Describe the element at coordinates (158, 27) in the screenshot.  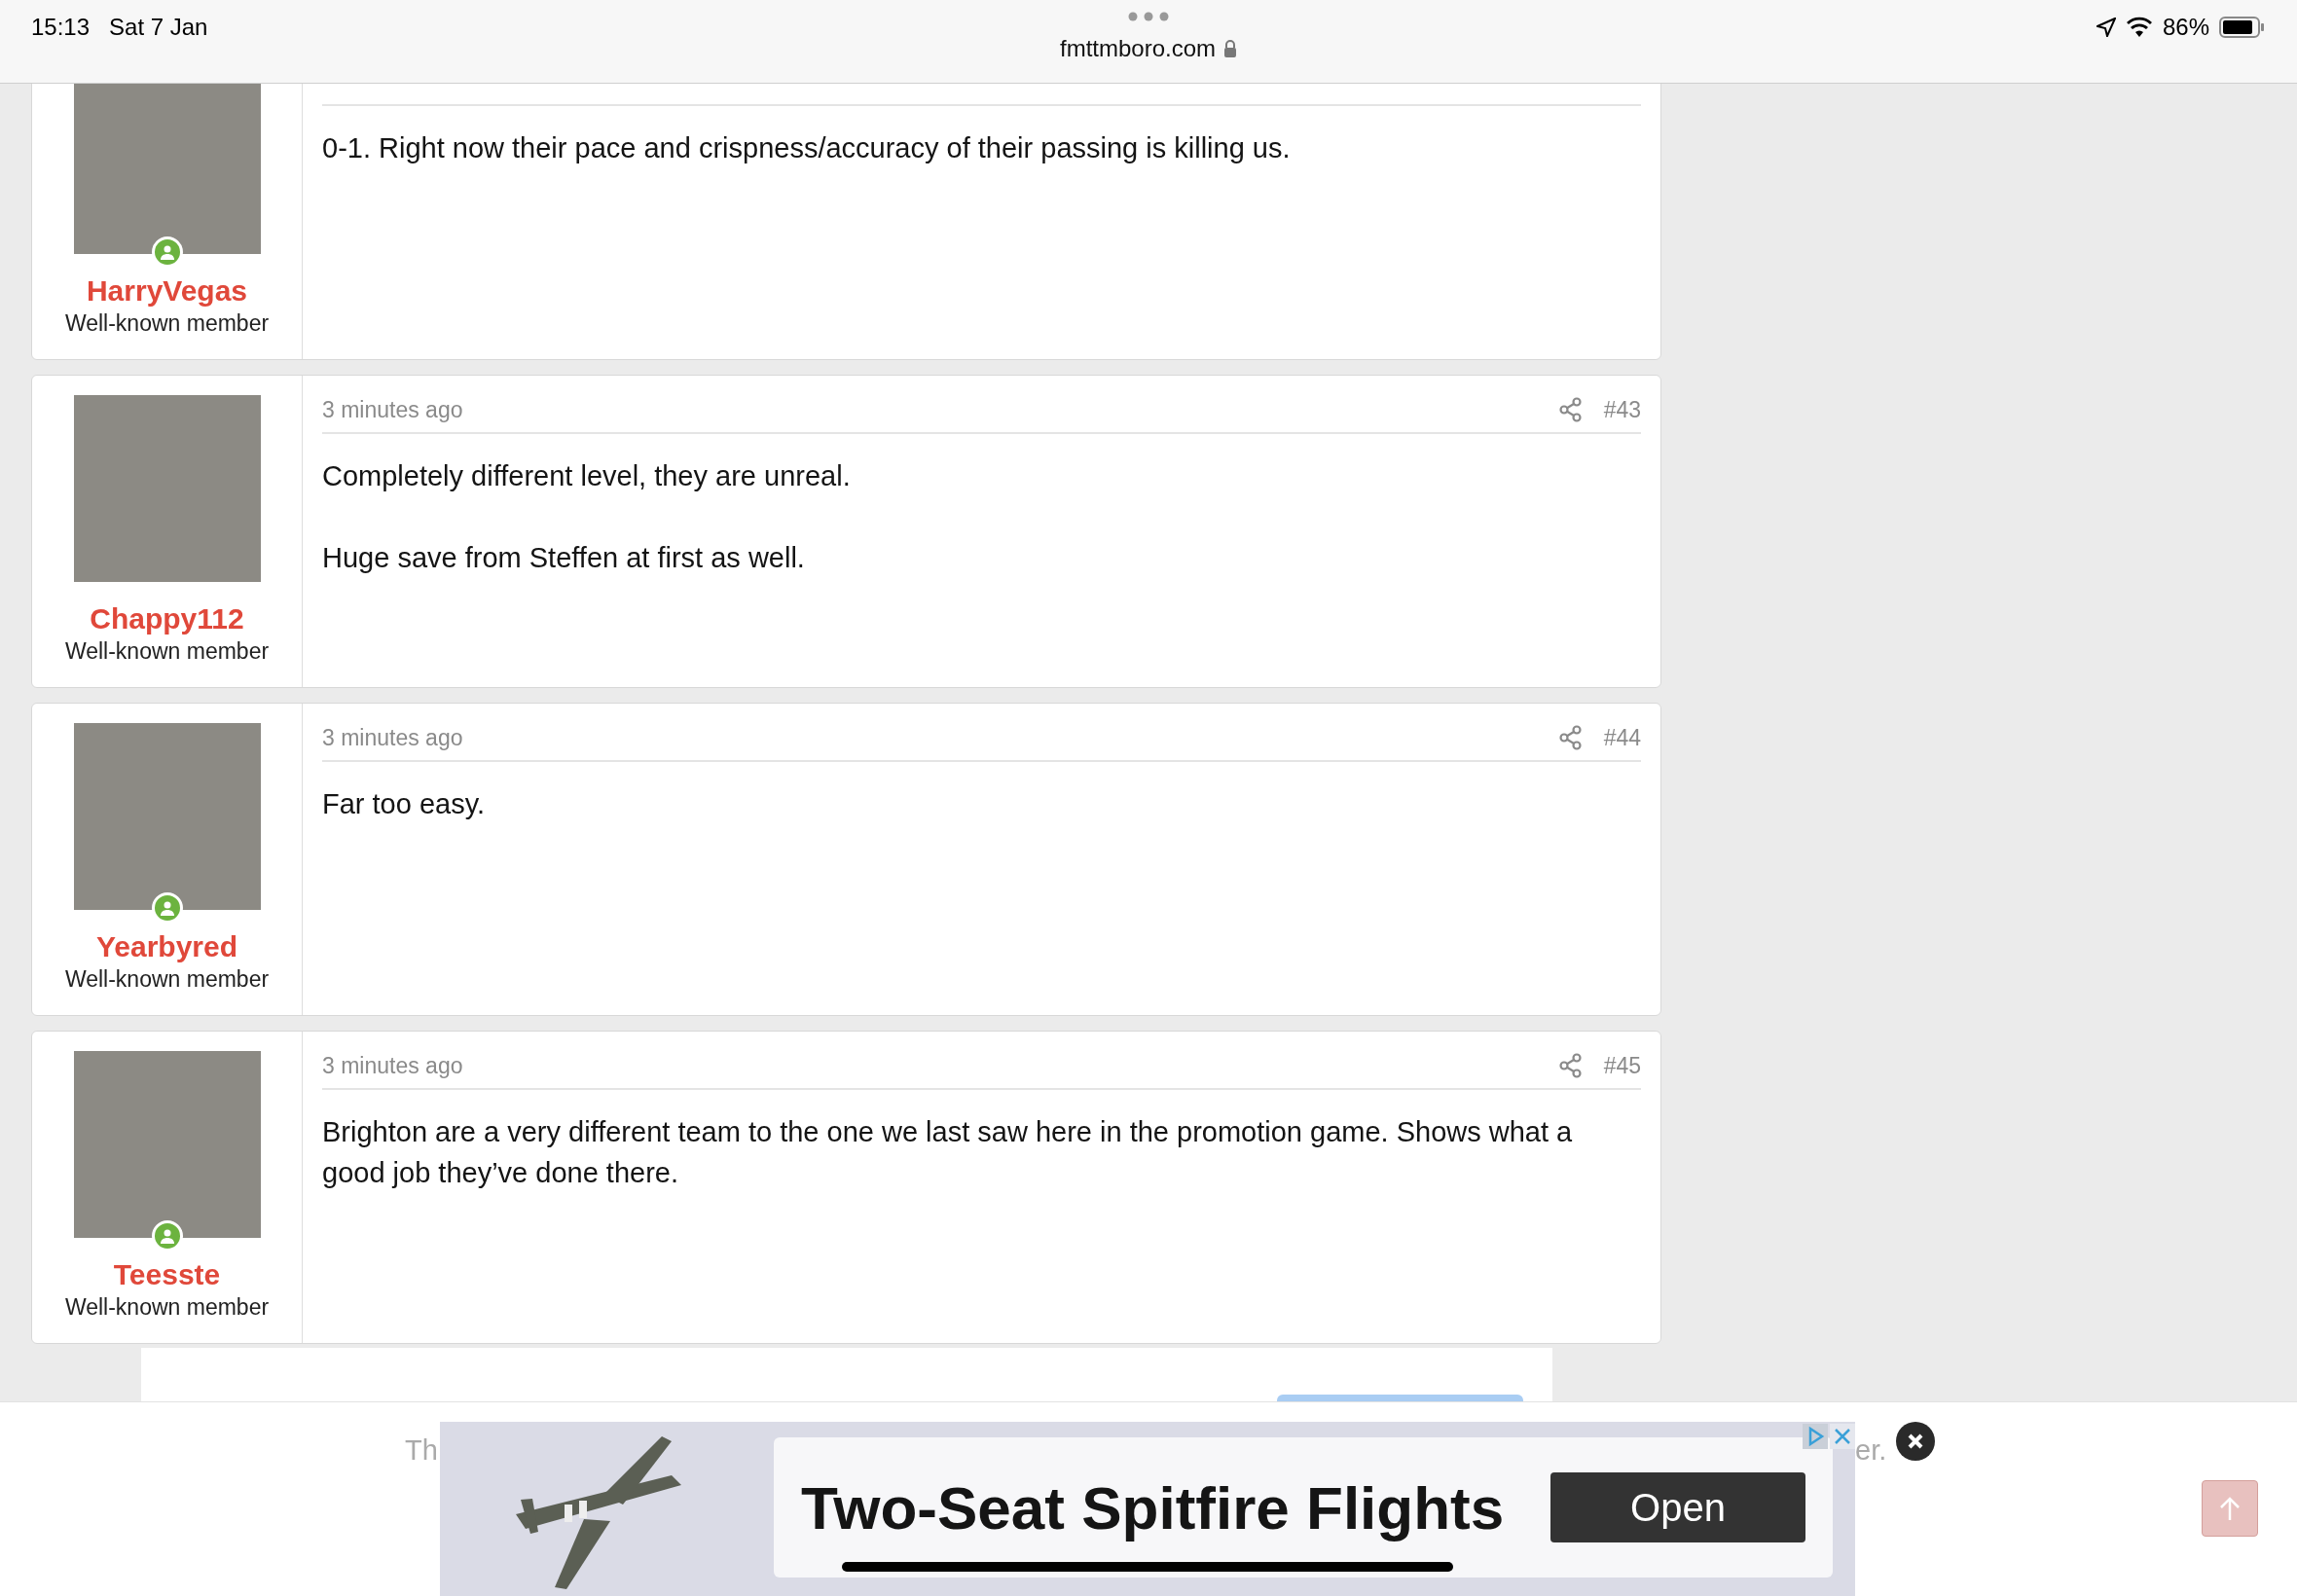
I see `status-date: Sat 7 Jan` at that location.